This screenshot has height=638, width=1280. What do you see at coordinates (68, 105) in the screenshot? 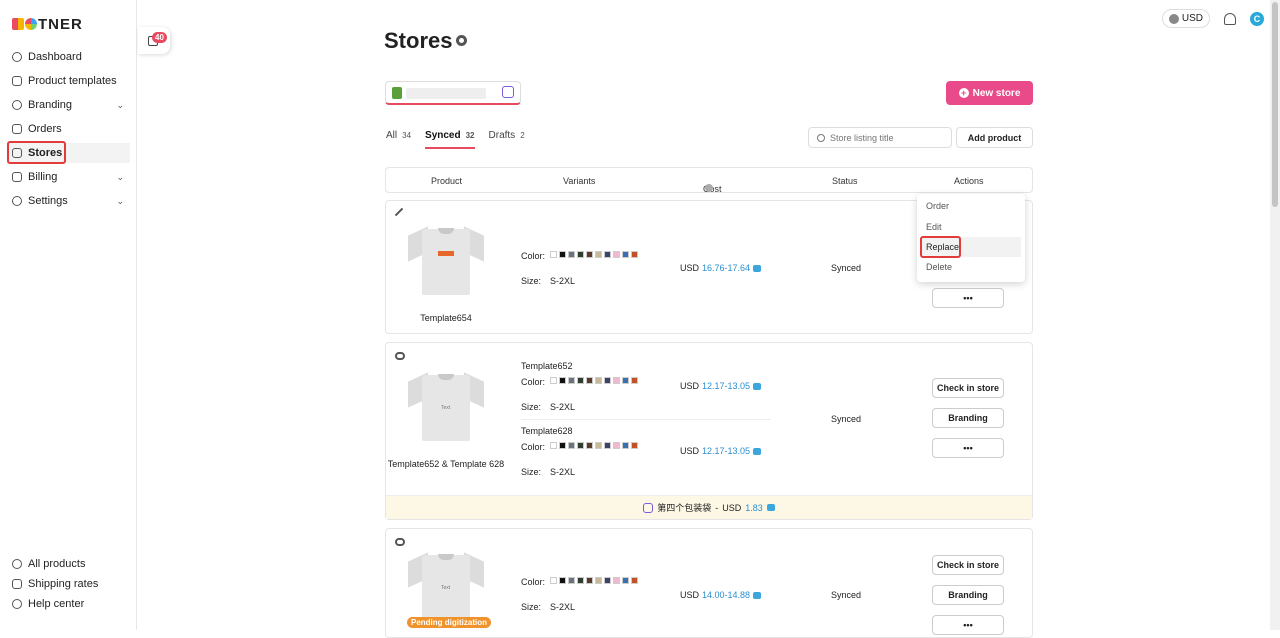
I see `sidebar-item-branding: Branding ⌄` at bounding box center [68, 105].